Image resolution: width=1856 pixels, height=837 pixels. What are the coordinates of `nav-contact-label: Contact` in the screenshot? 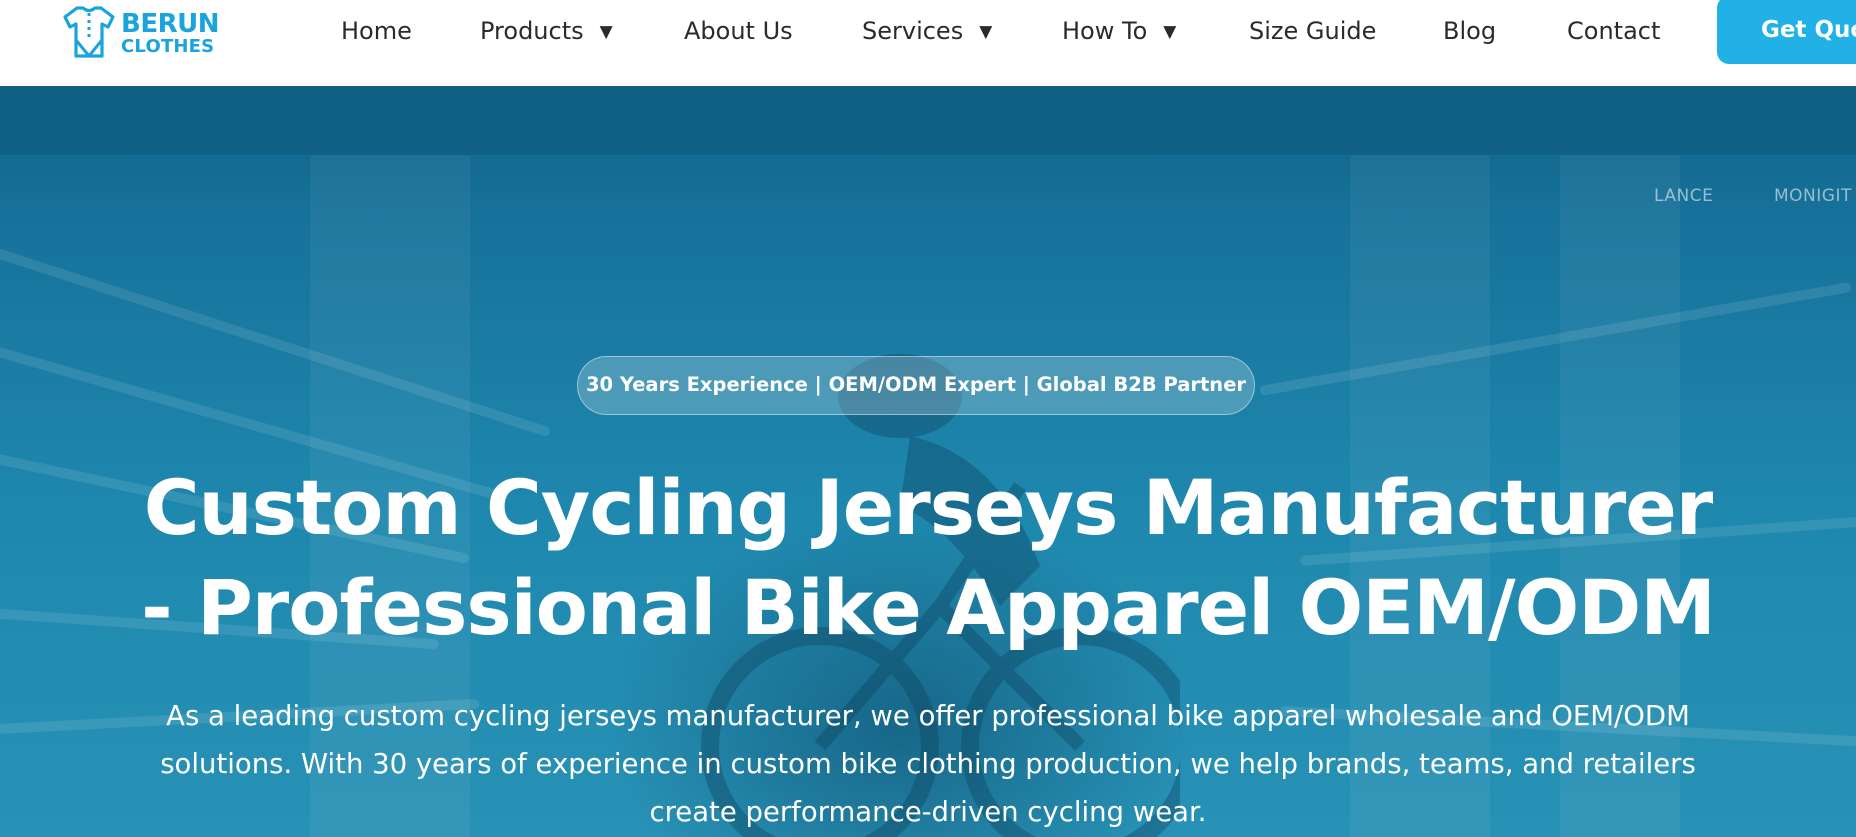 It's located at (1614, 31).